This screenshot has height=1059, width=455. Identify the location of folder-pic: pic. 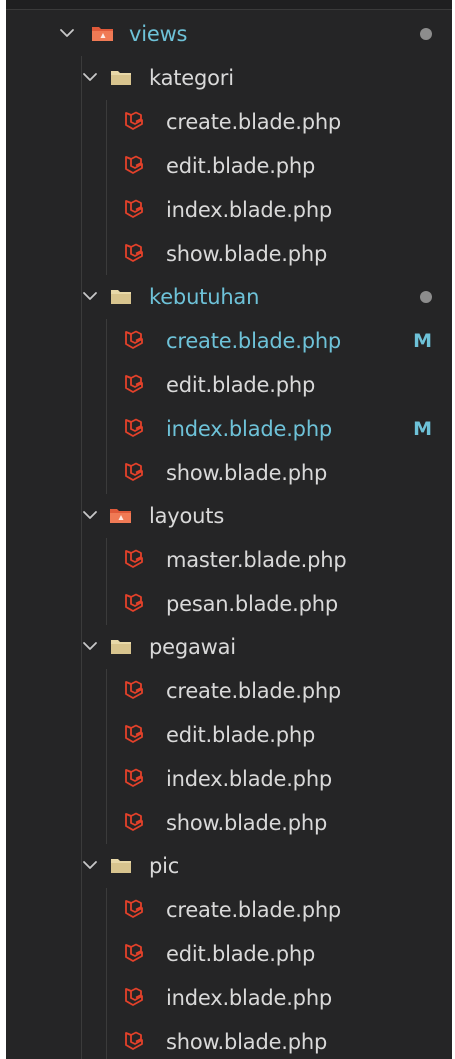
(229, 866).